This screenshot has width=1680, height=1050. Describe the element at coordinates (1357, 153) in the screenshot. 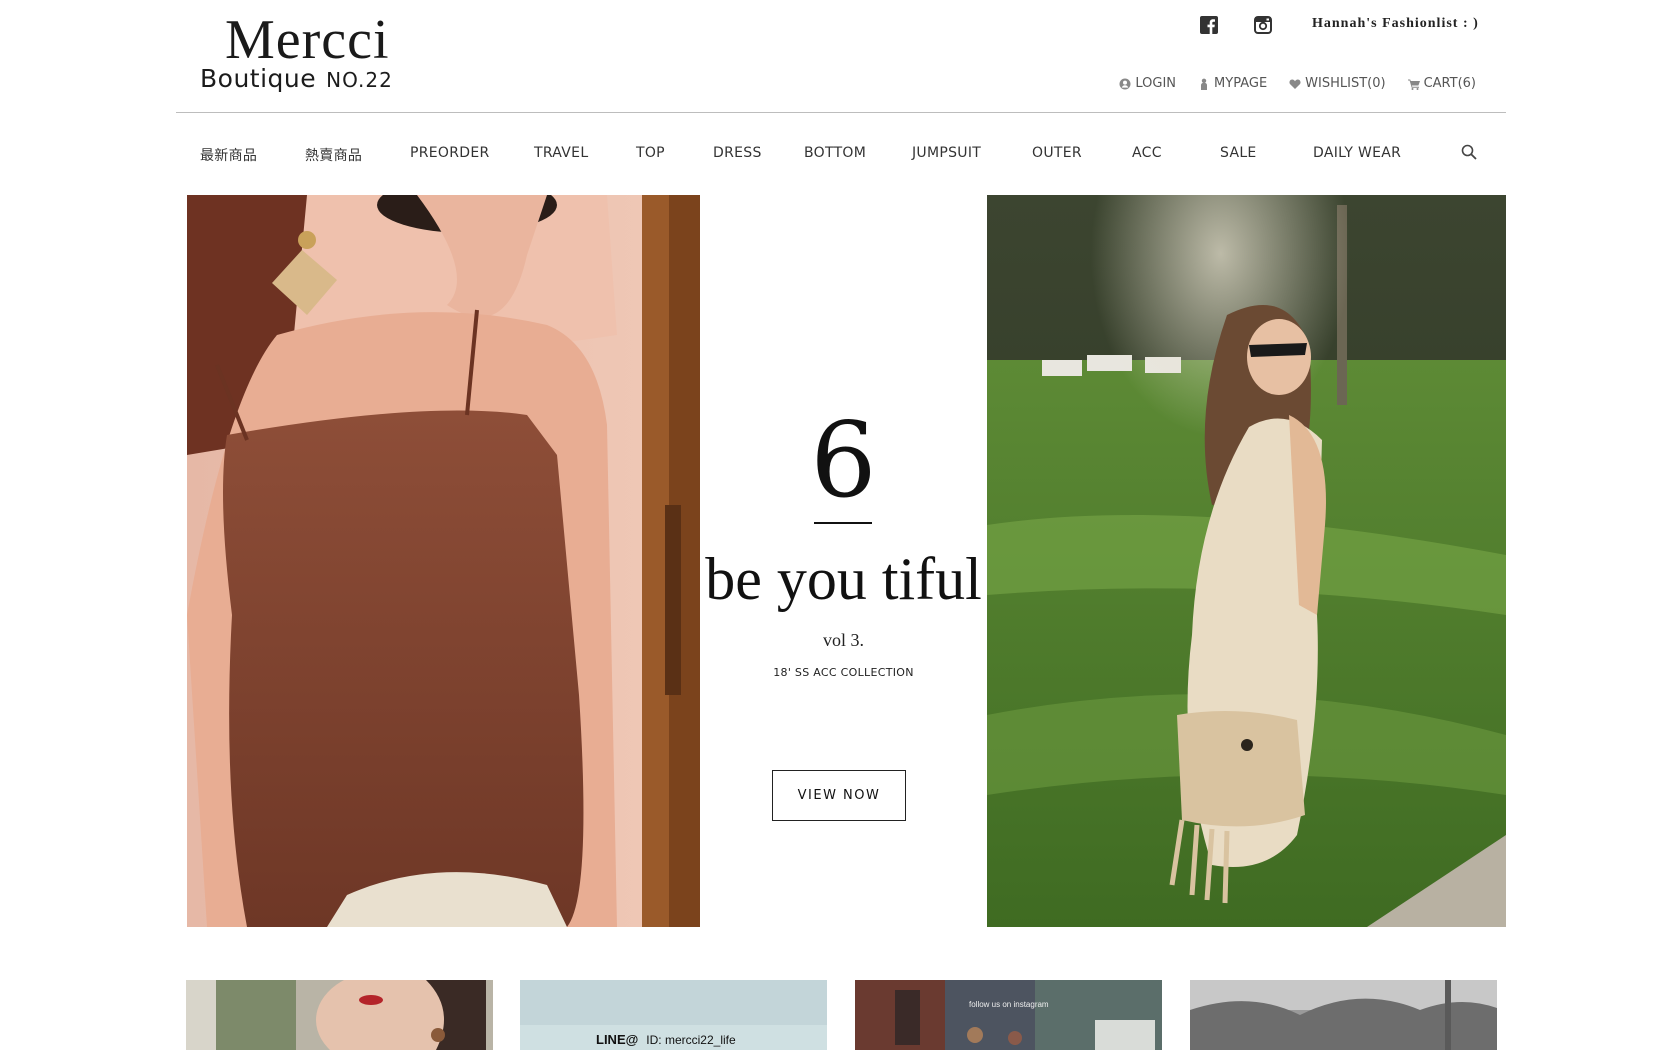

I see `nav-item-daily-wear: DAILY WEAR` at that location.